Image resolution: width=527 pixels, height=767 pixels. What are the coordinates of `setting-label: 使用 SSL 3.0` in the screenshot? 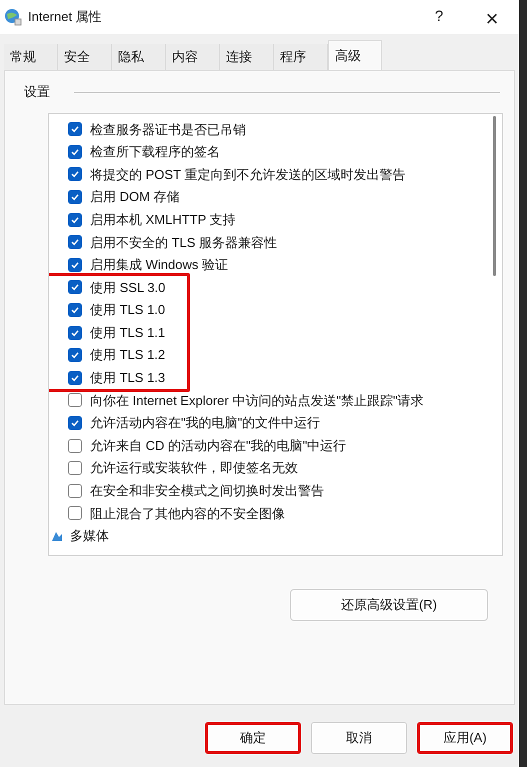 It's located at (128, 287).